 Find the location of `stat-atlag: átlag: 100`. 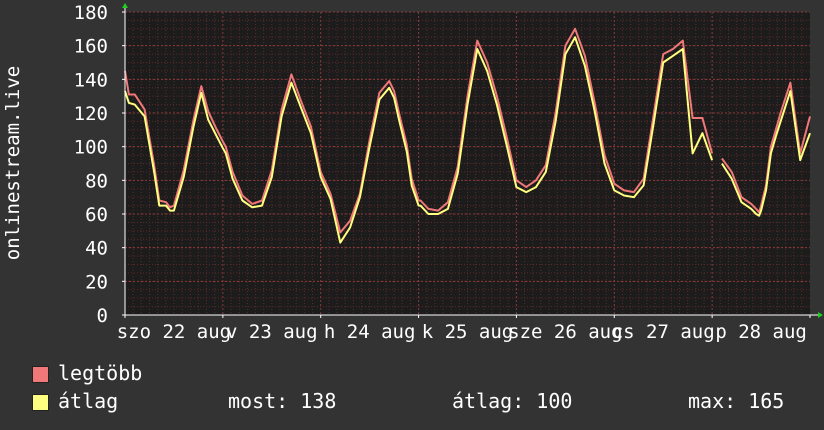

stat-atlag: átlag: 100 is located at coordinates (512, 401).